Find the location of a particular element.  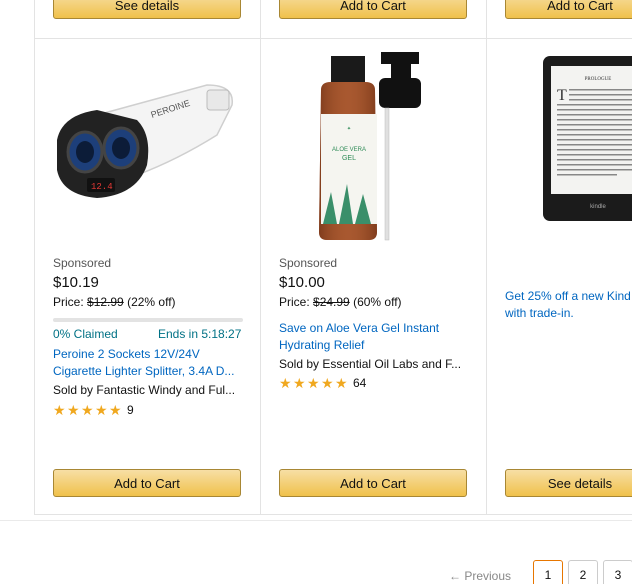

previous-page-link: ← Previous is located at coordinates (480, 576).